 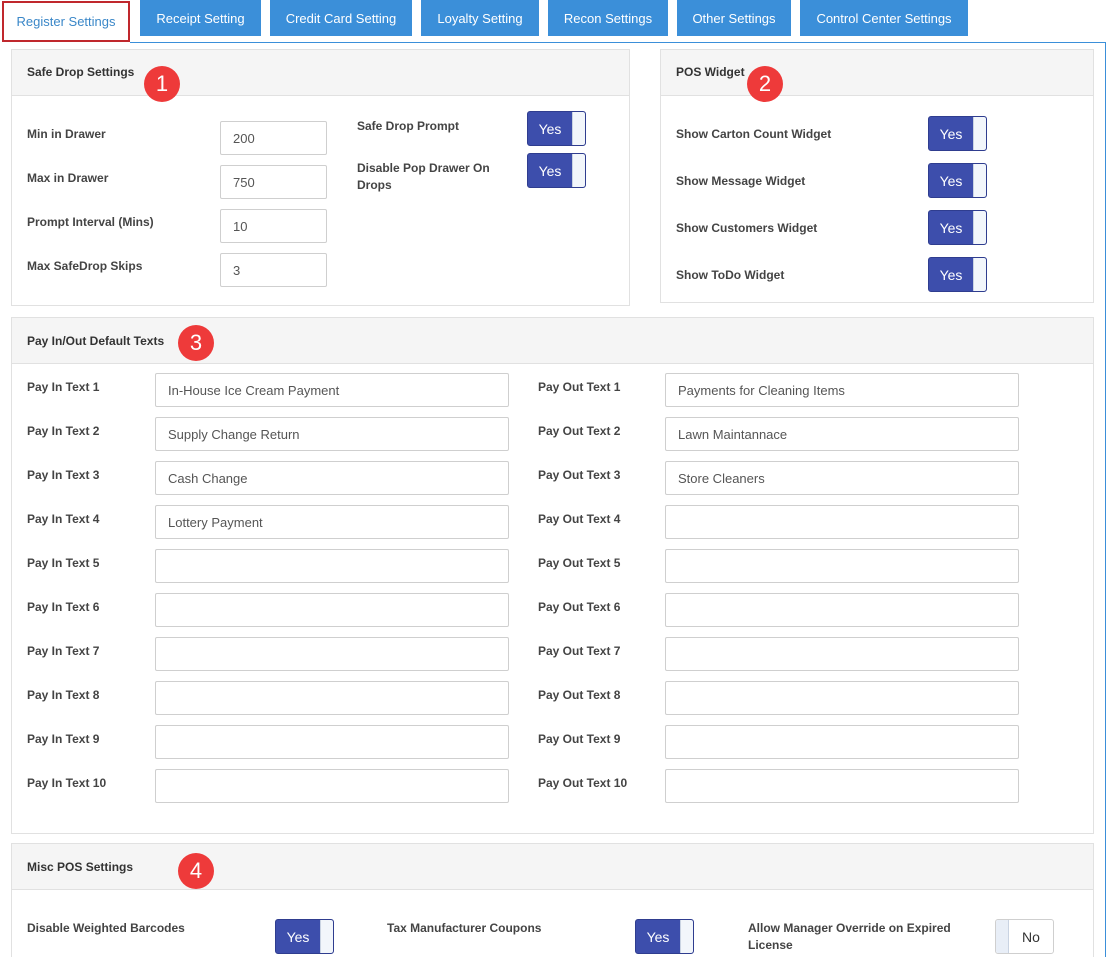 I want to click on allow-manager-override-toggle: No, so click(x=1024, y=936).